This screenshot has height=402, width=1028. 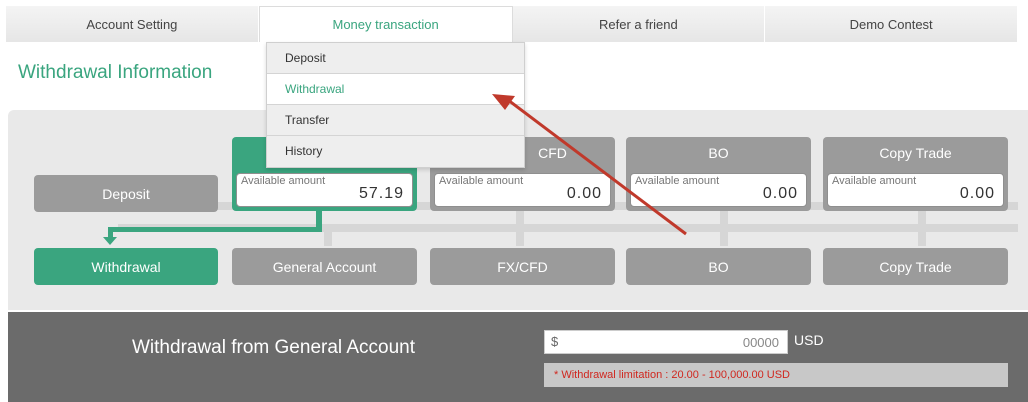 I want to click on deposit-box-label: Deposit, so click(x=126, y=193).